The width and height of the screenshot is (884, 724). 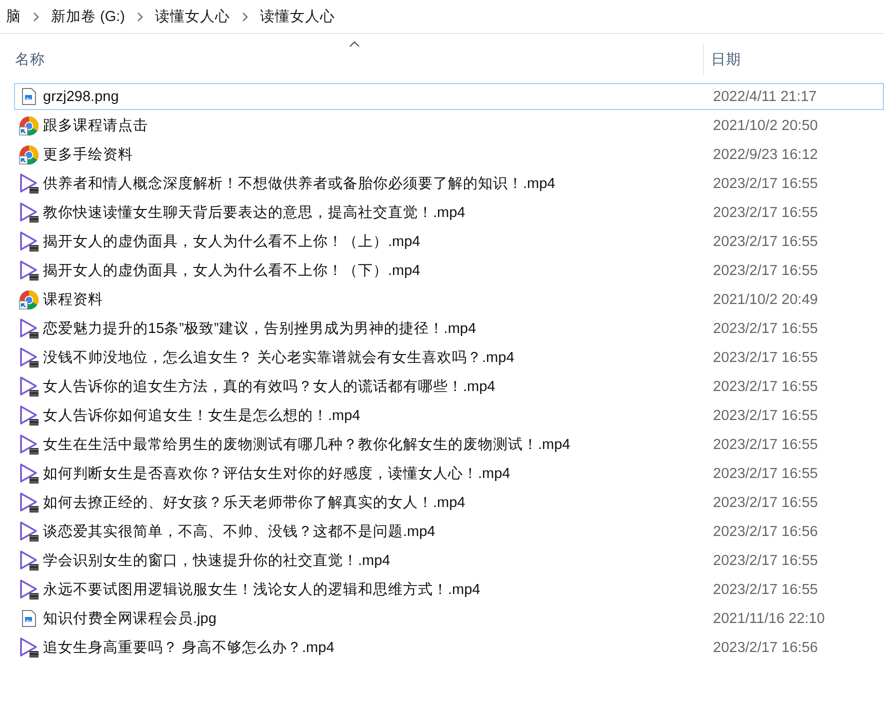 I want to click on focused-file-row: grzj298.png 2022/4/11 21:17, so click(x=449, y=96).